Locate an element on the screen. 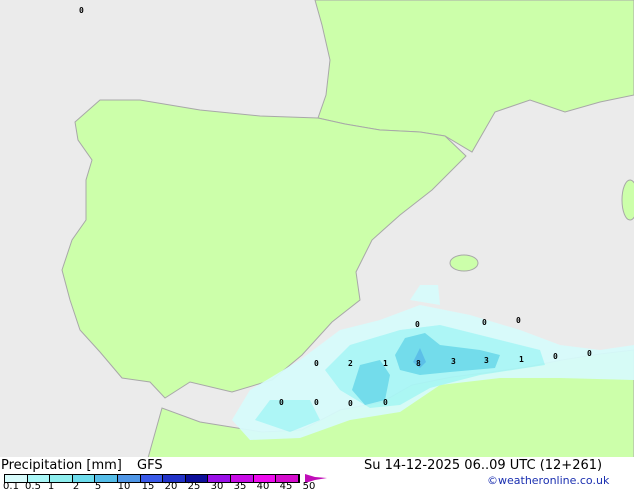  model-name: GFS is located at coordinates (150, 465).